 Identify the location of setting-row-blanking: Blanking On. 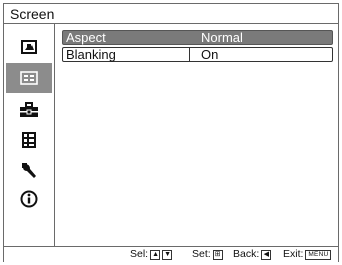
(197, 54).